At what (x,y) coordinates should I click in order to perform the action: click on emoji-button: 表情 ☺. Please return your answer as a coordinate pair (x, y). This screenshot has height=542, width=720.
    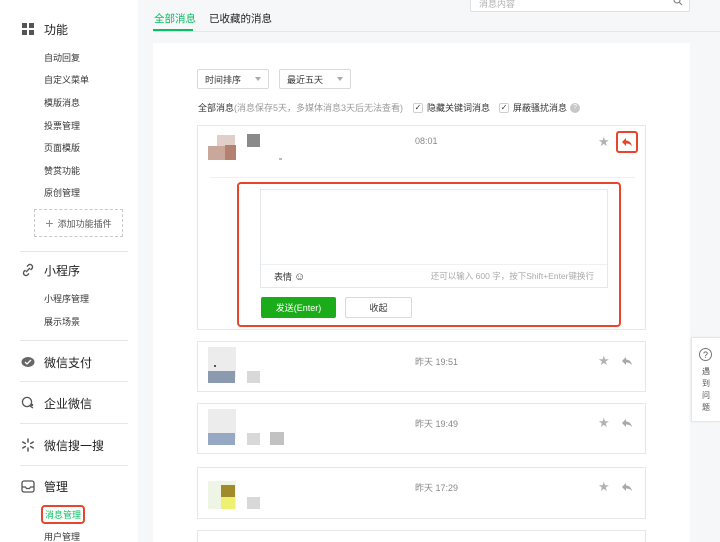
    Looking at the image, I should click on (289, 276).